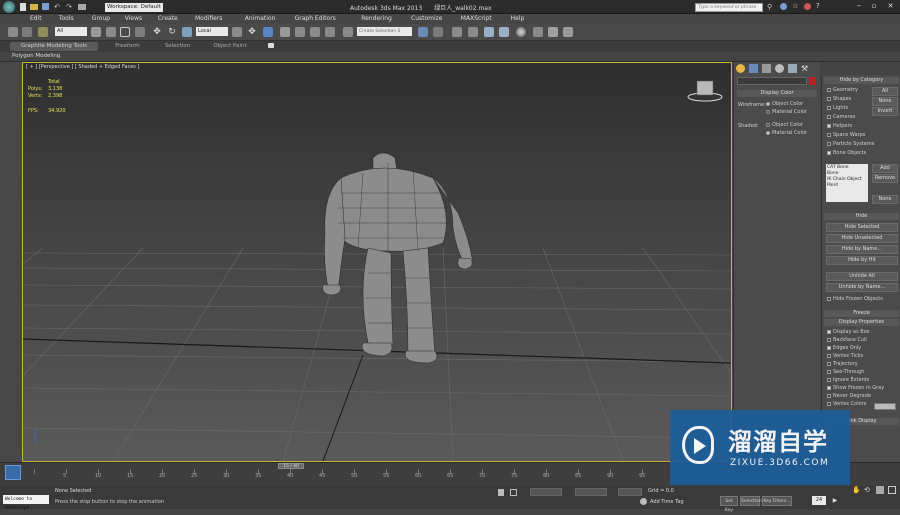 This screenshot has width=900, height=515. Describe the element at coordinates (521, 32) in the screenshot. I see `material-editor-icon` at that location.